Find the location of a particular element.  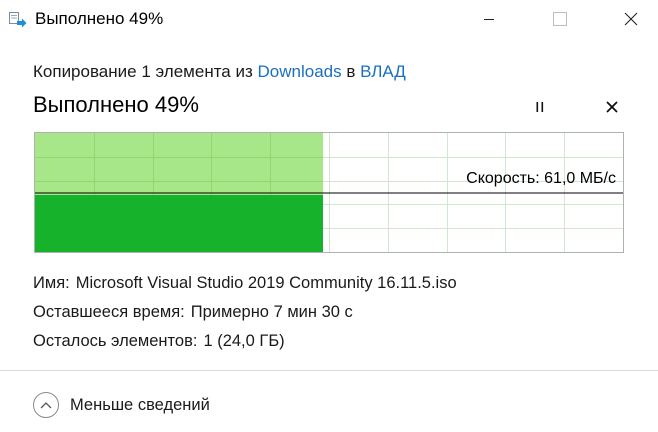

speed-label: Скорость: 61,0 МБ/с is located at coordinates (541, 178).